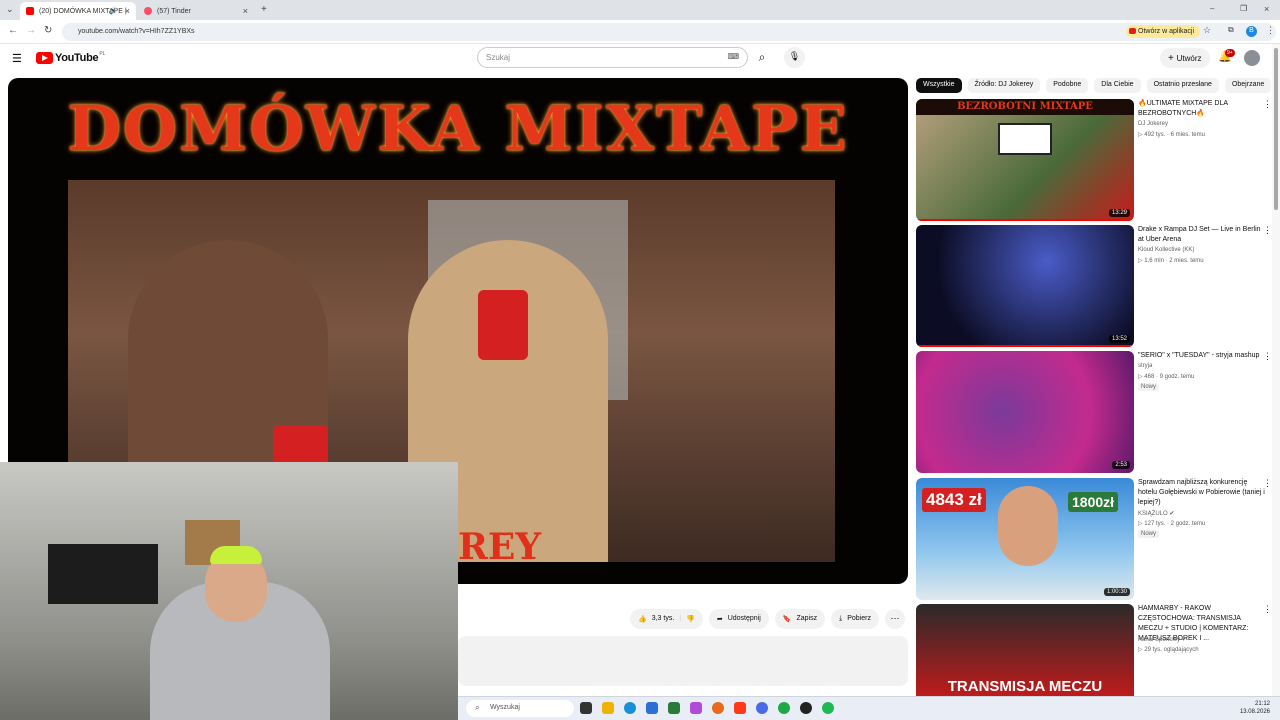 This screenshot has height=720, width=1280. I want to click on new-tab-icon: +, so click(264, 9).